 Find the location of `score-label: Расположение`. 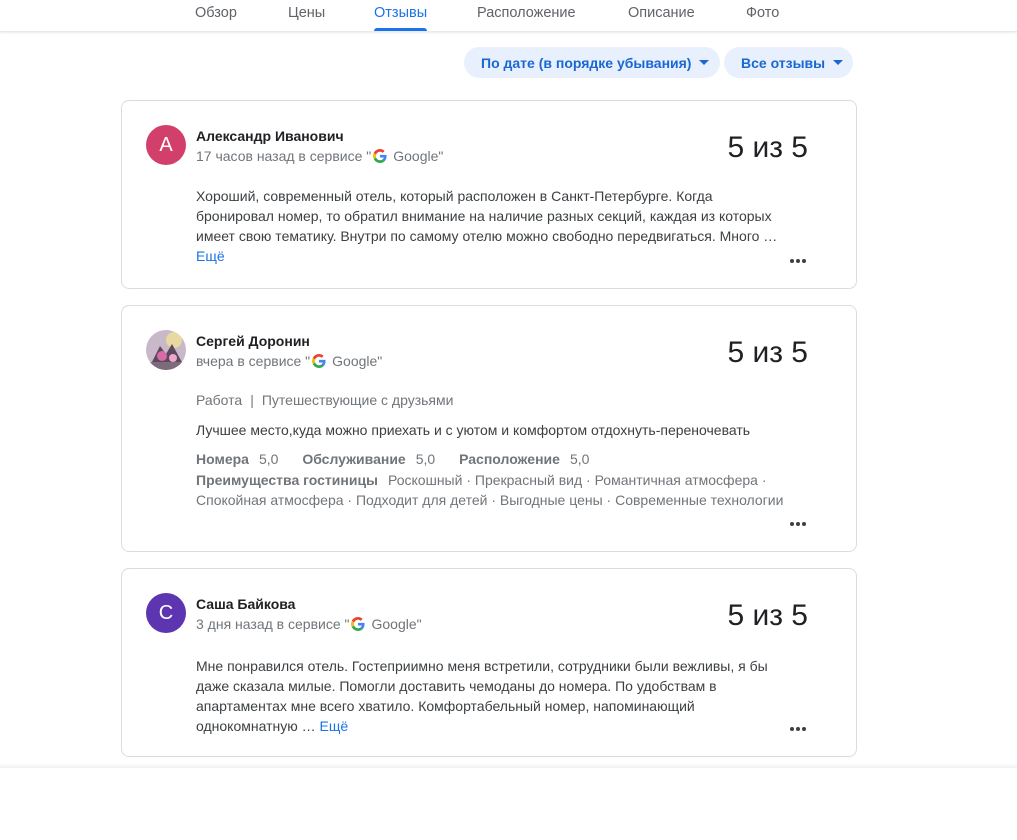

score-label: Расположение is located at coordinates (509, 459).